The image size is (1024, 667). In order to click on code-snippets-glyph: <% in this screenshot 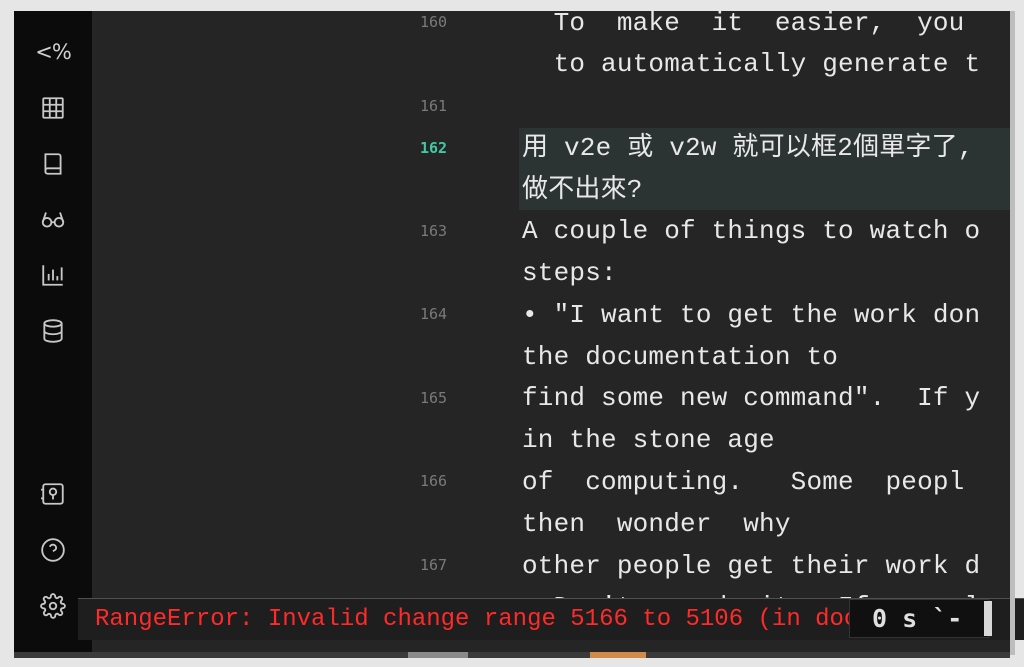, I will do `click(53, 52)`.